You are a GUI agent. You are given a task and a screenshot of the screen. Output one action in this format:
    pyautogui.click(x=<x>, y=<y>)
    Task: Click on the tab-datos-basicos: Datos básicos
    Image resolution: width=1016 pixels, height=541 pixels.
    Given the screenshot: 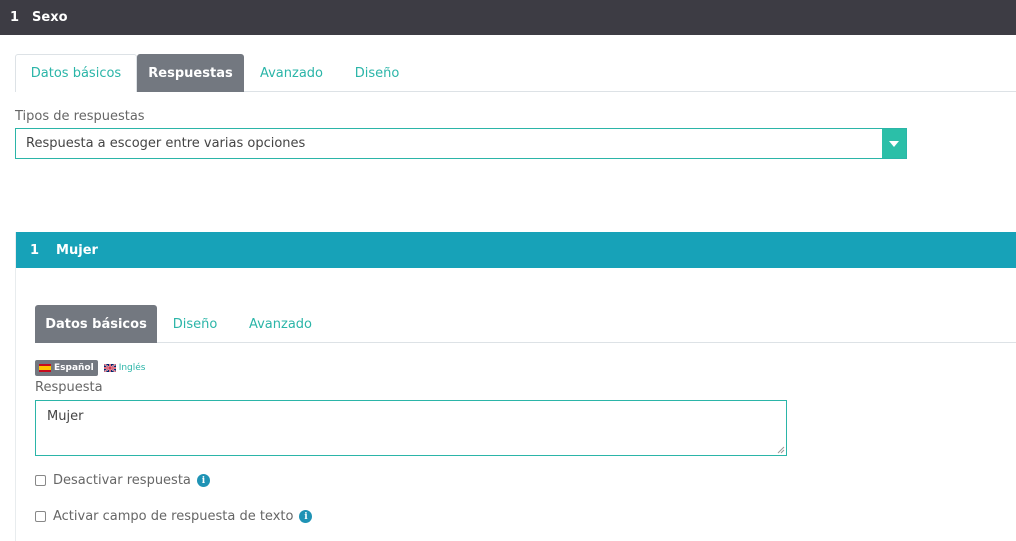 What is the action you would take?
    pyautogui.click(x=76, y=73)
    